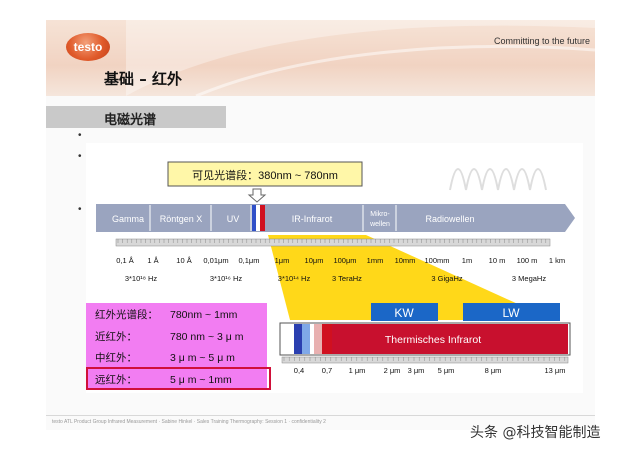 The width and height of the screenshot is (640, 452). Describe the element at coordinates (152, 260) in the screenshot. I see `wavelength-tick-label: 1 Å` at that location.